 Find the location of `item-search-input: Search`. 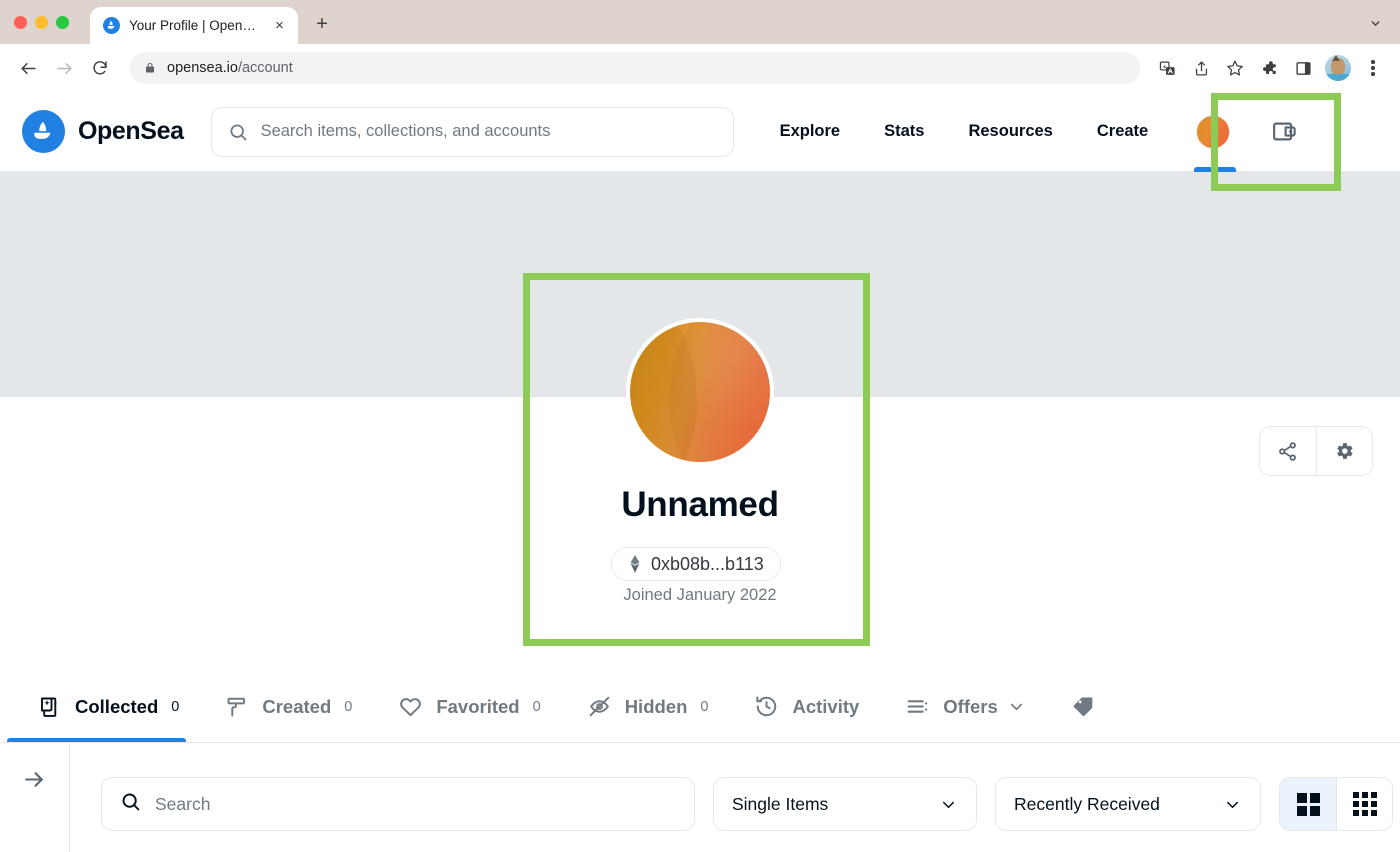

item-search-input: Search is located at coordinates (398, 804).